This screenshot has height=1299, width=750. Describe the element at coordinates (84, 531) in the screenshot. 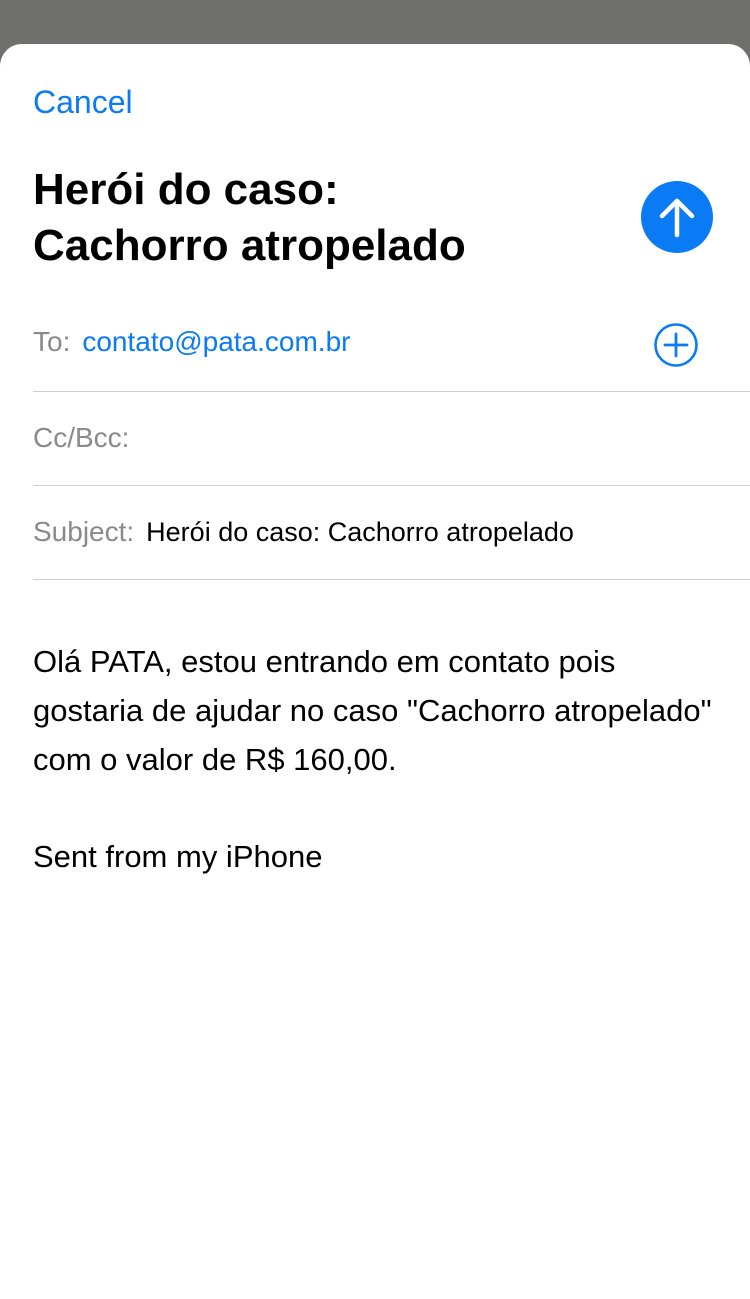

I see `subject-label: Subject:` at that location.